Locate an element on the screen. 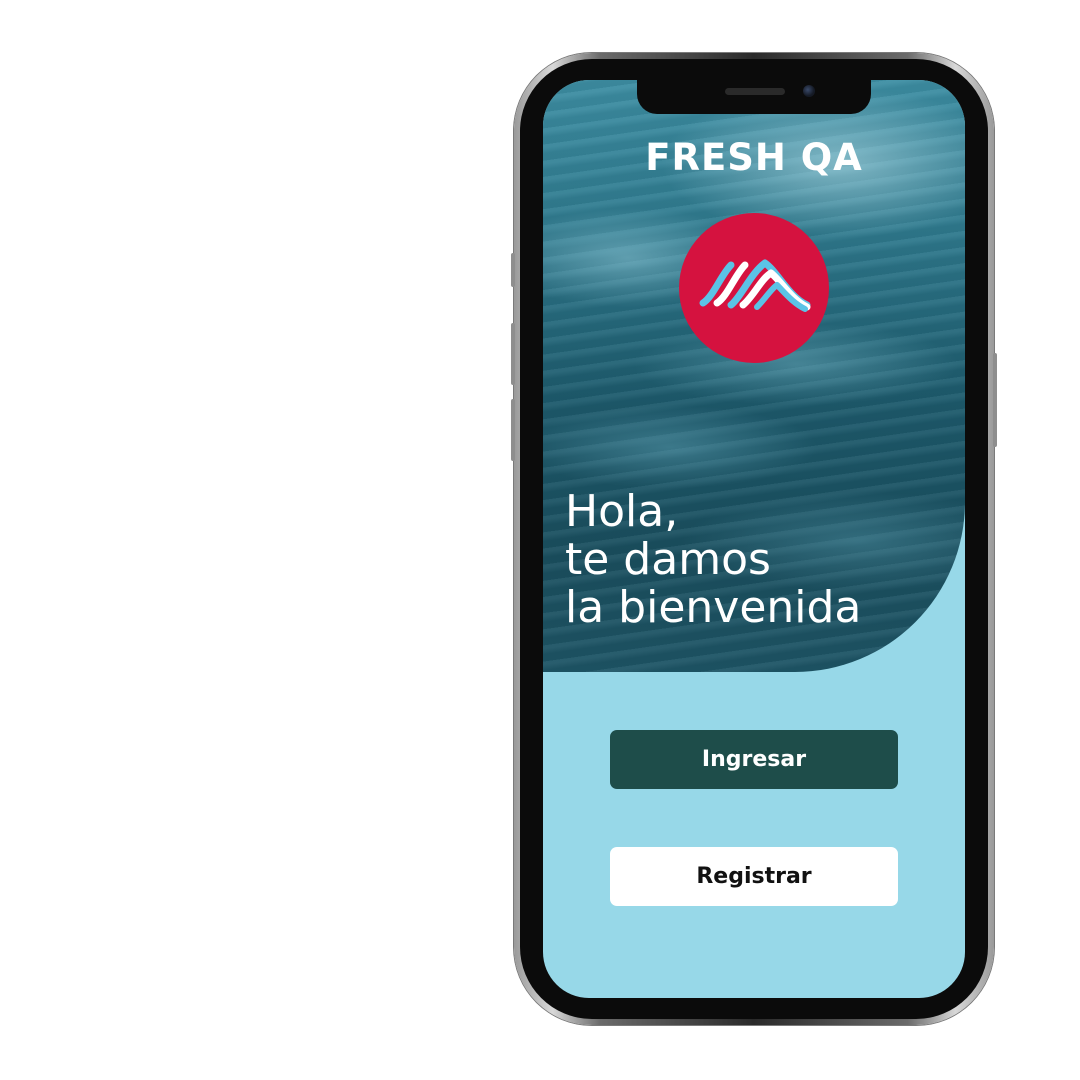  front-camera-icon is located at coordinates (809, 91).